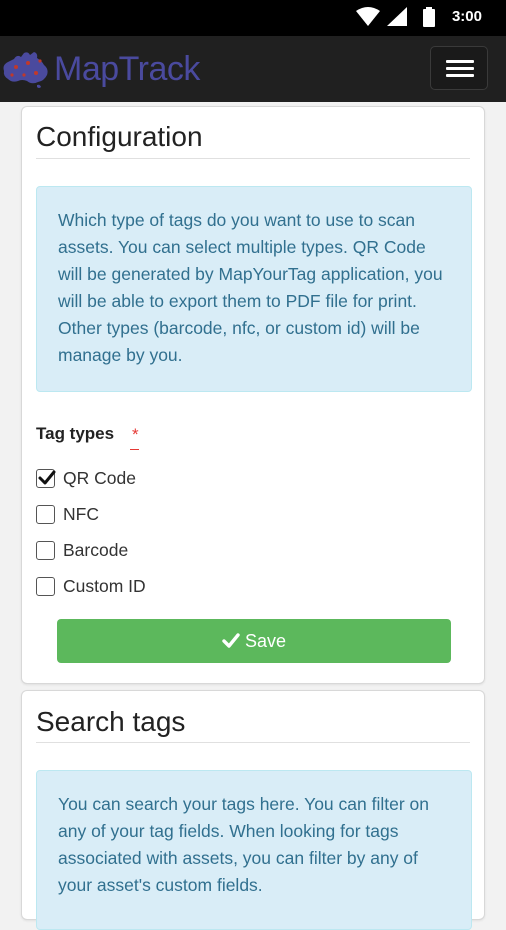 This screenshot has width=506, height=930. I want to click on status-time: 3:00, so click(466, 16).